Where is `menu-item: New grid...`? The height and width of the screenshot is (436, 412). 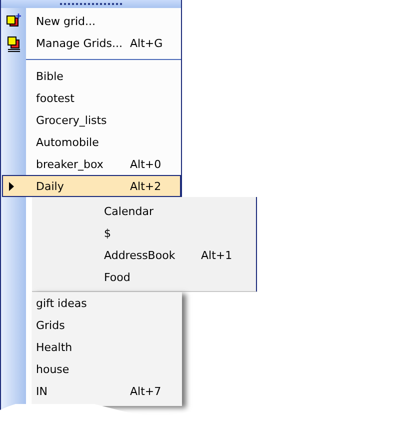
menu-item: New grid... is located at coordinates (103, 21).